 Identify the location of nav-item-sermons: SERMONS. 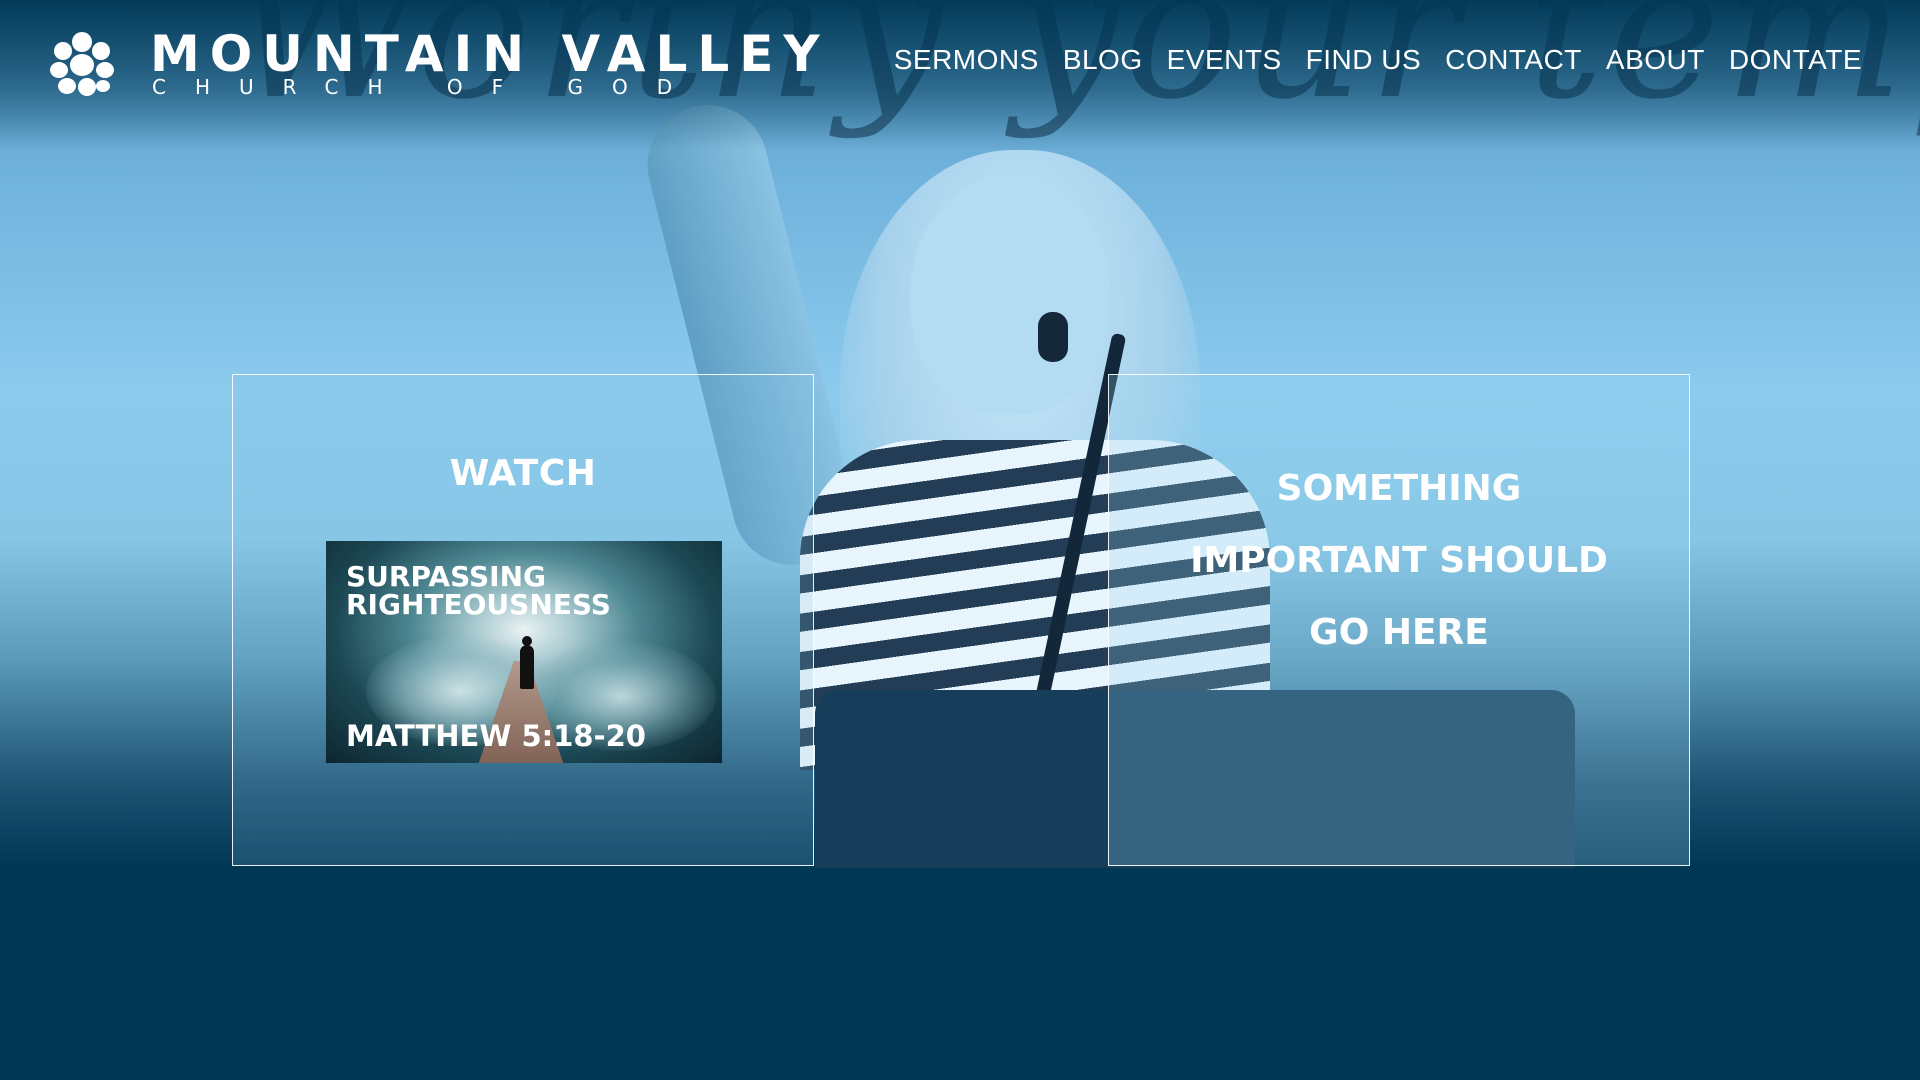
(966, 60).